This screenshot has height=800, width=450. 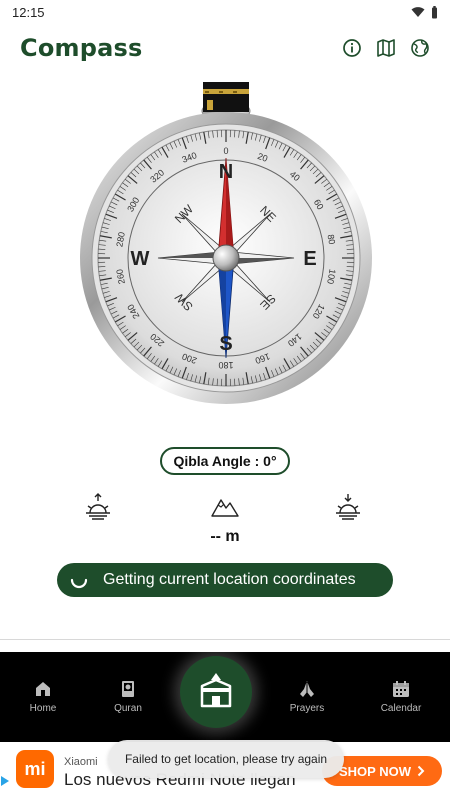 I want to click on nav-item-calendar: Calendar, so click(x=401, y=697).